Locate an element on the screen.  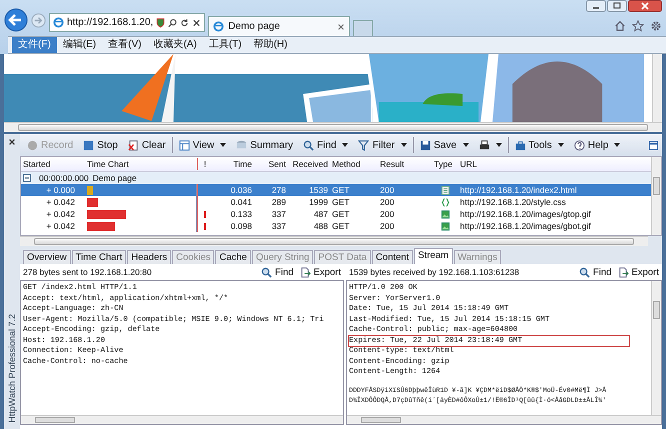
column-header: Type is located at coordinates (445, 164).